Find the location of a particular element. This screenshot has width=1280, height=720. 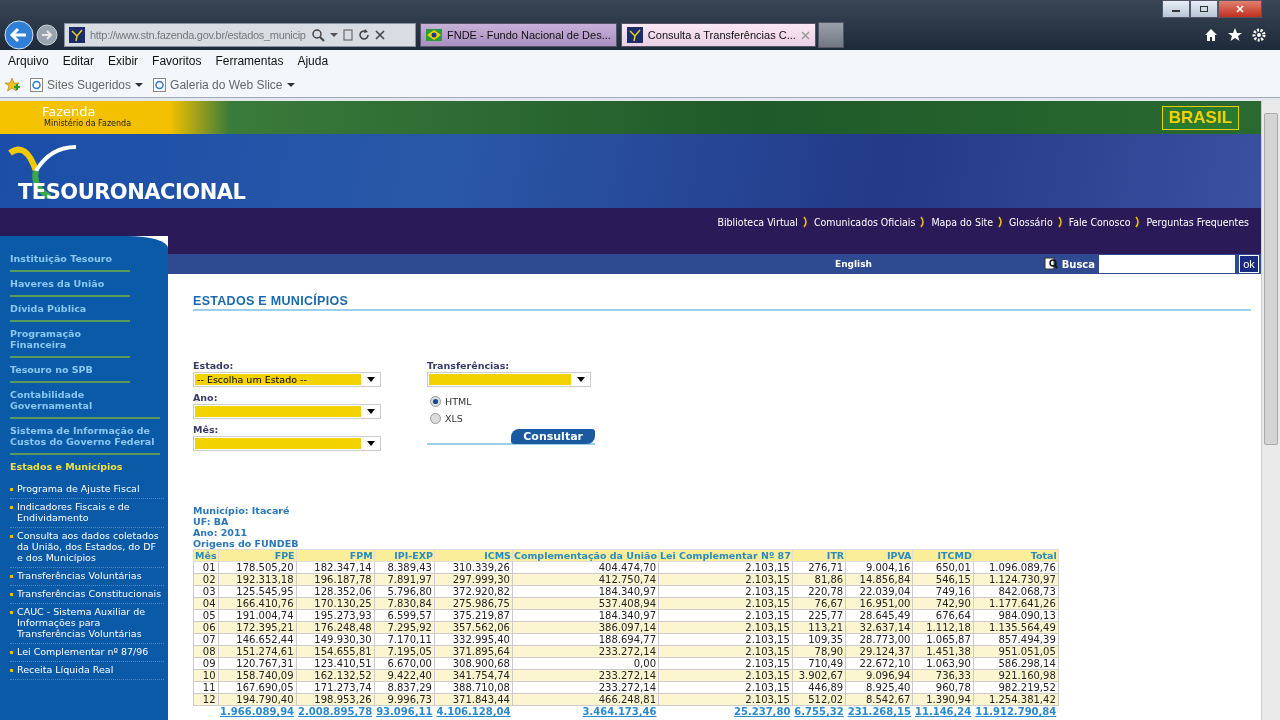

table-cell: 372.920,82 is located at coordinates (473, 591).